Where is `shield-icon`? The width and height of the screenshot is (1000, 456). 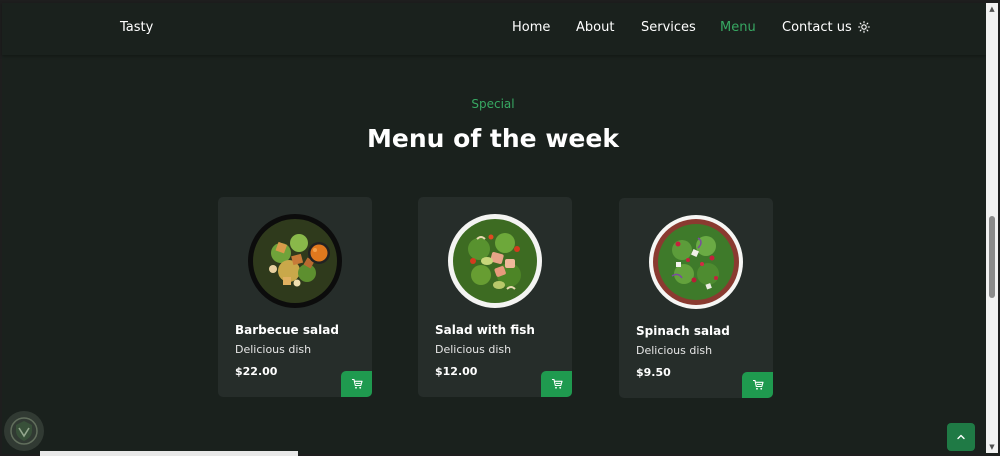 shield-icon is located at coordinates (24, 431).